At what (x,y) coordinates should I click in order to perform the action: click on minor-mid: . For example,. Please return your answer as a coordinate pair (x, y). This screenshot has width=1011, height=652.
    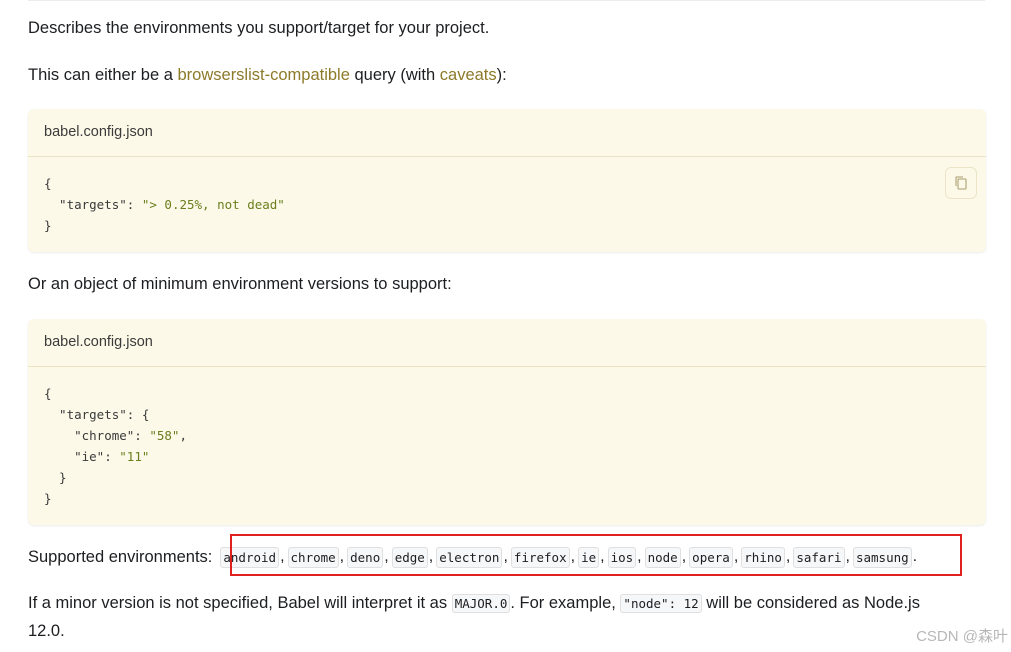
    Looking at the image, I should click on (565, 603).